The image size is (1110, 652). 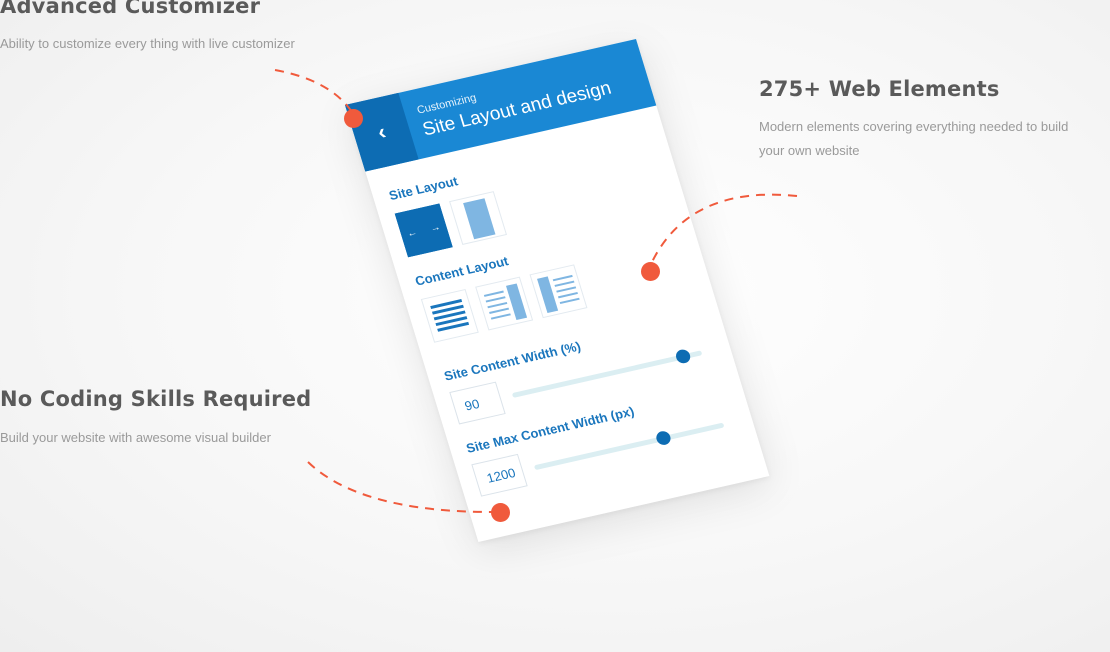 What do you see at coordinates (423, 230) in the screenshot?
I see `layout-full-width-option: ← →` at bounding box center [423, 230].